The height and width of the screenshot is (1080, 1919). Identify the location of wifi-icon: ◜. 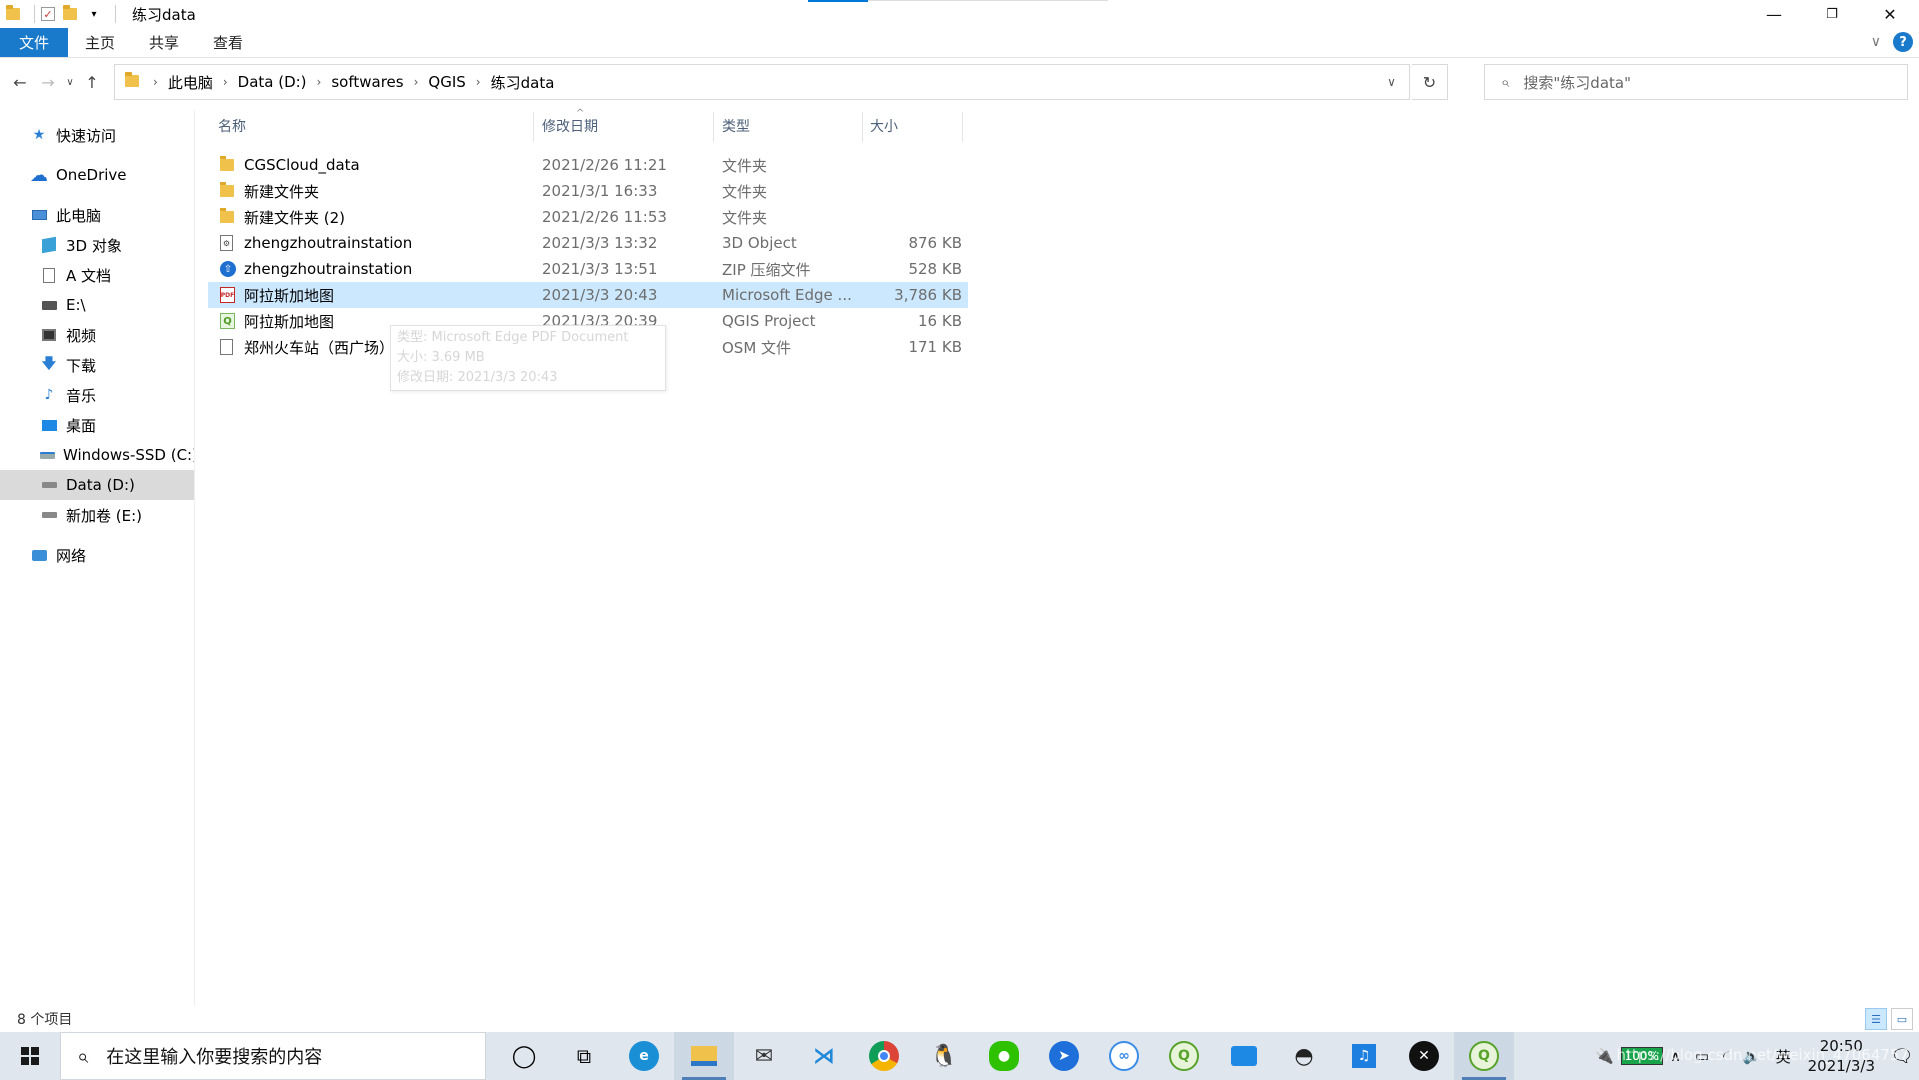
(1726, 1056).